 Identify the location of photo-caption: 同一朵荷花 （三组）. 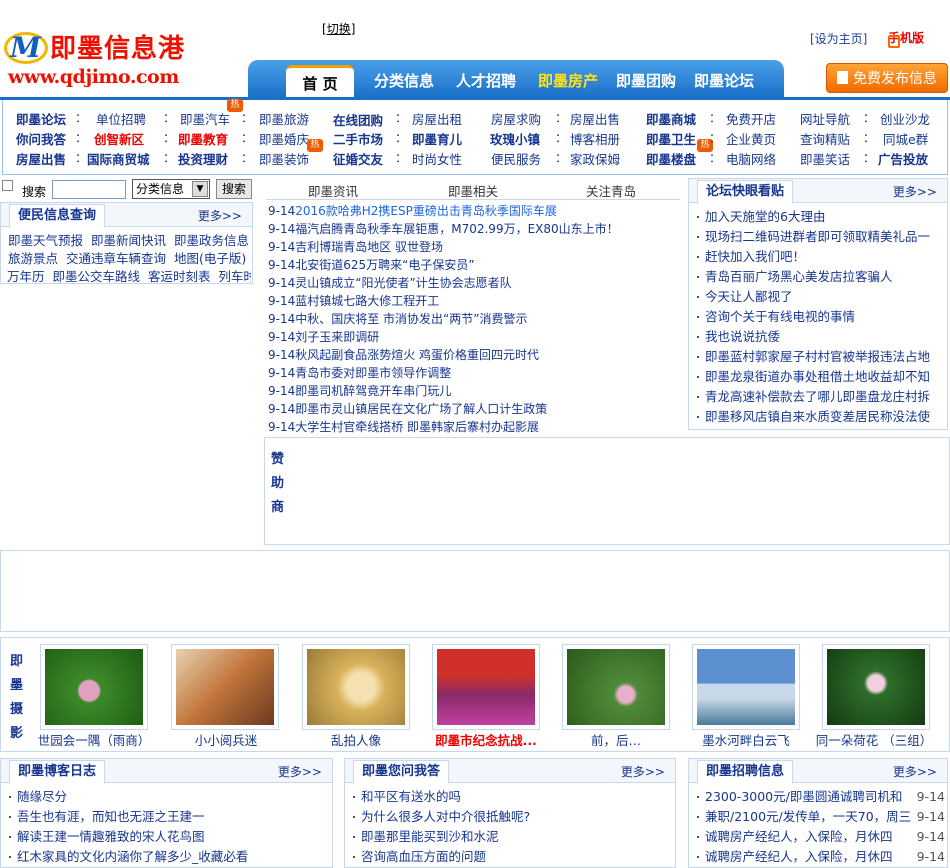
(874, 739).